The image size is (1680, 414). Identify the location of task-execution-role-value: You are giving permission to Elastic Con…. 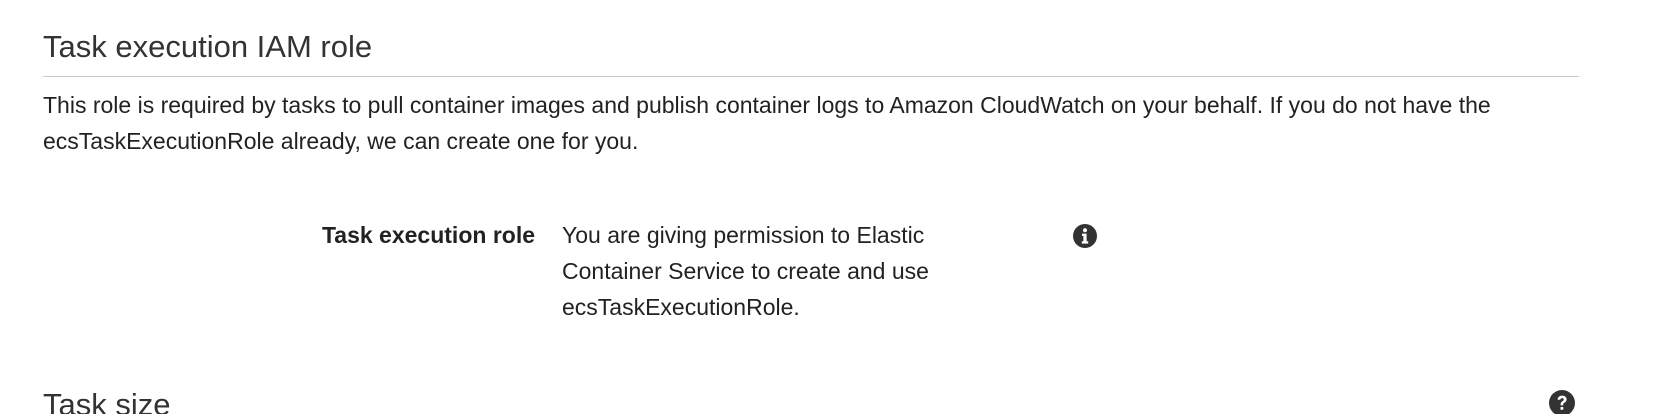
(745, 271).